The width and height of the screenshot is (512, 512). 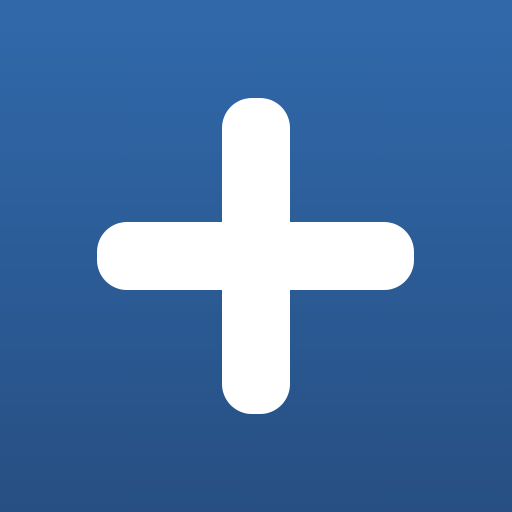 I want to click on plus-horizontal-bar, so click(x=255, y=256).